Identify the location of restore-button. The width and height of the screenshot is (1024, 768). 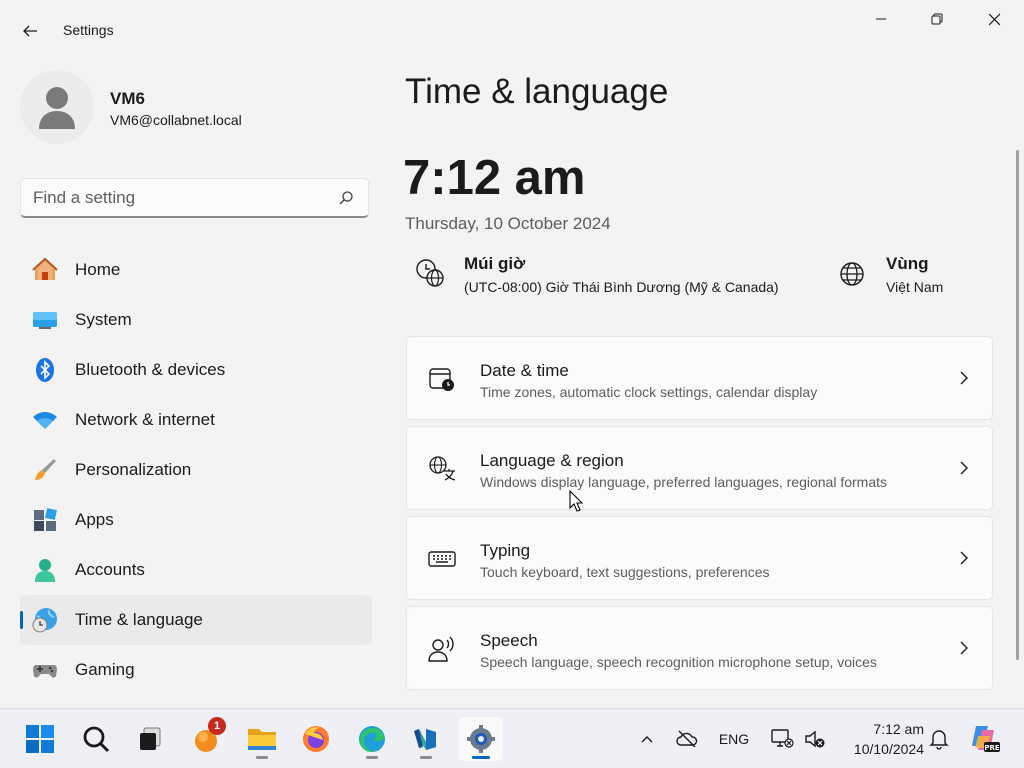
(937, 19).